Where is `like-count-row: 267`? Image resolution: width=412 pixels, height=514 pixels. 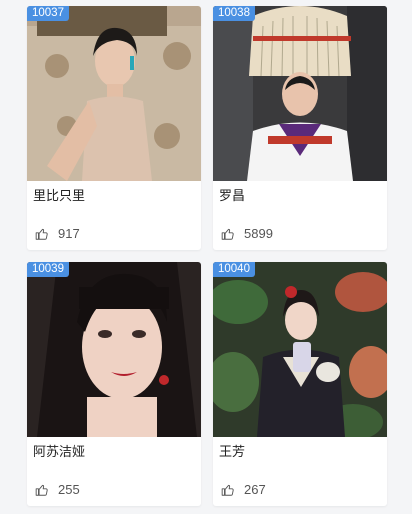
like-count-row: 267 is located at coordinates (300, 483).